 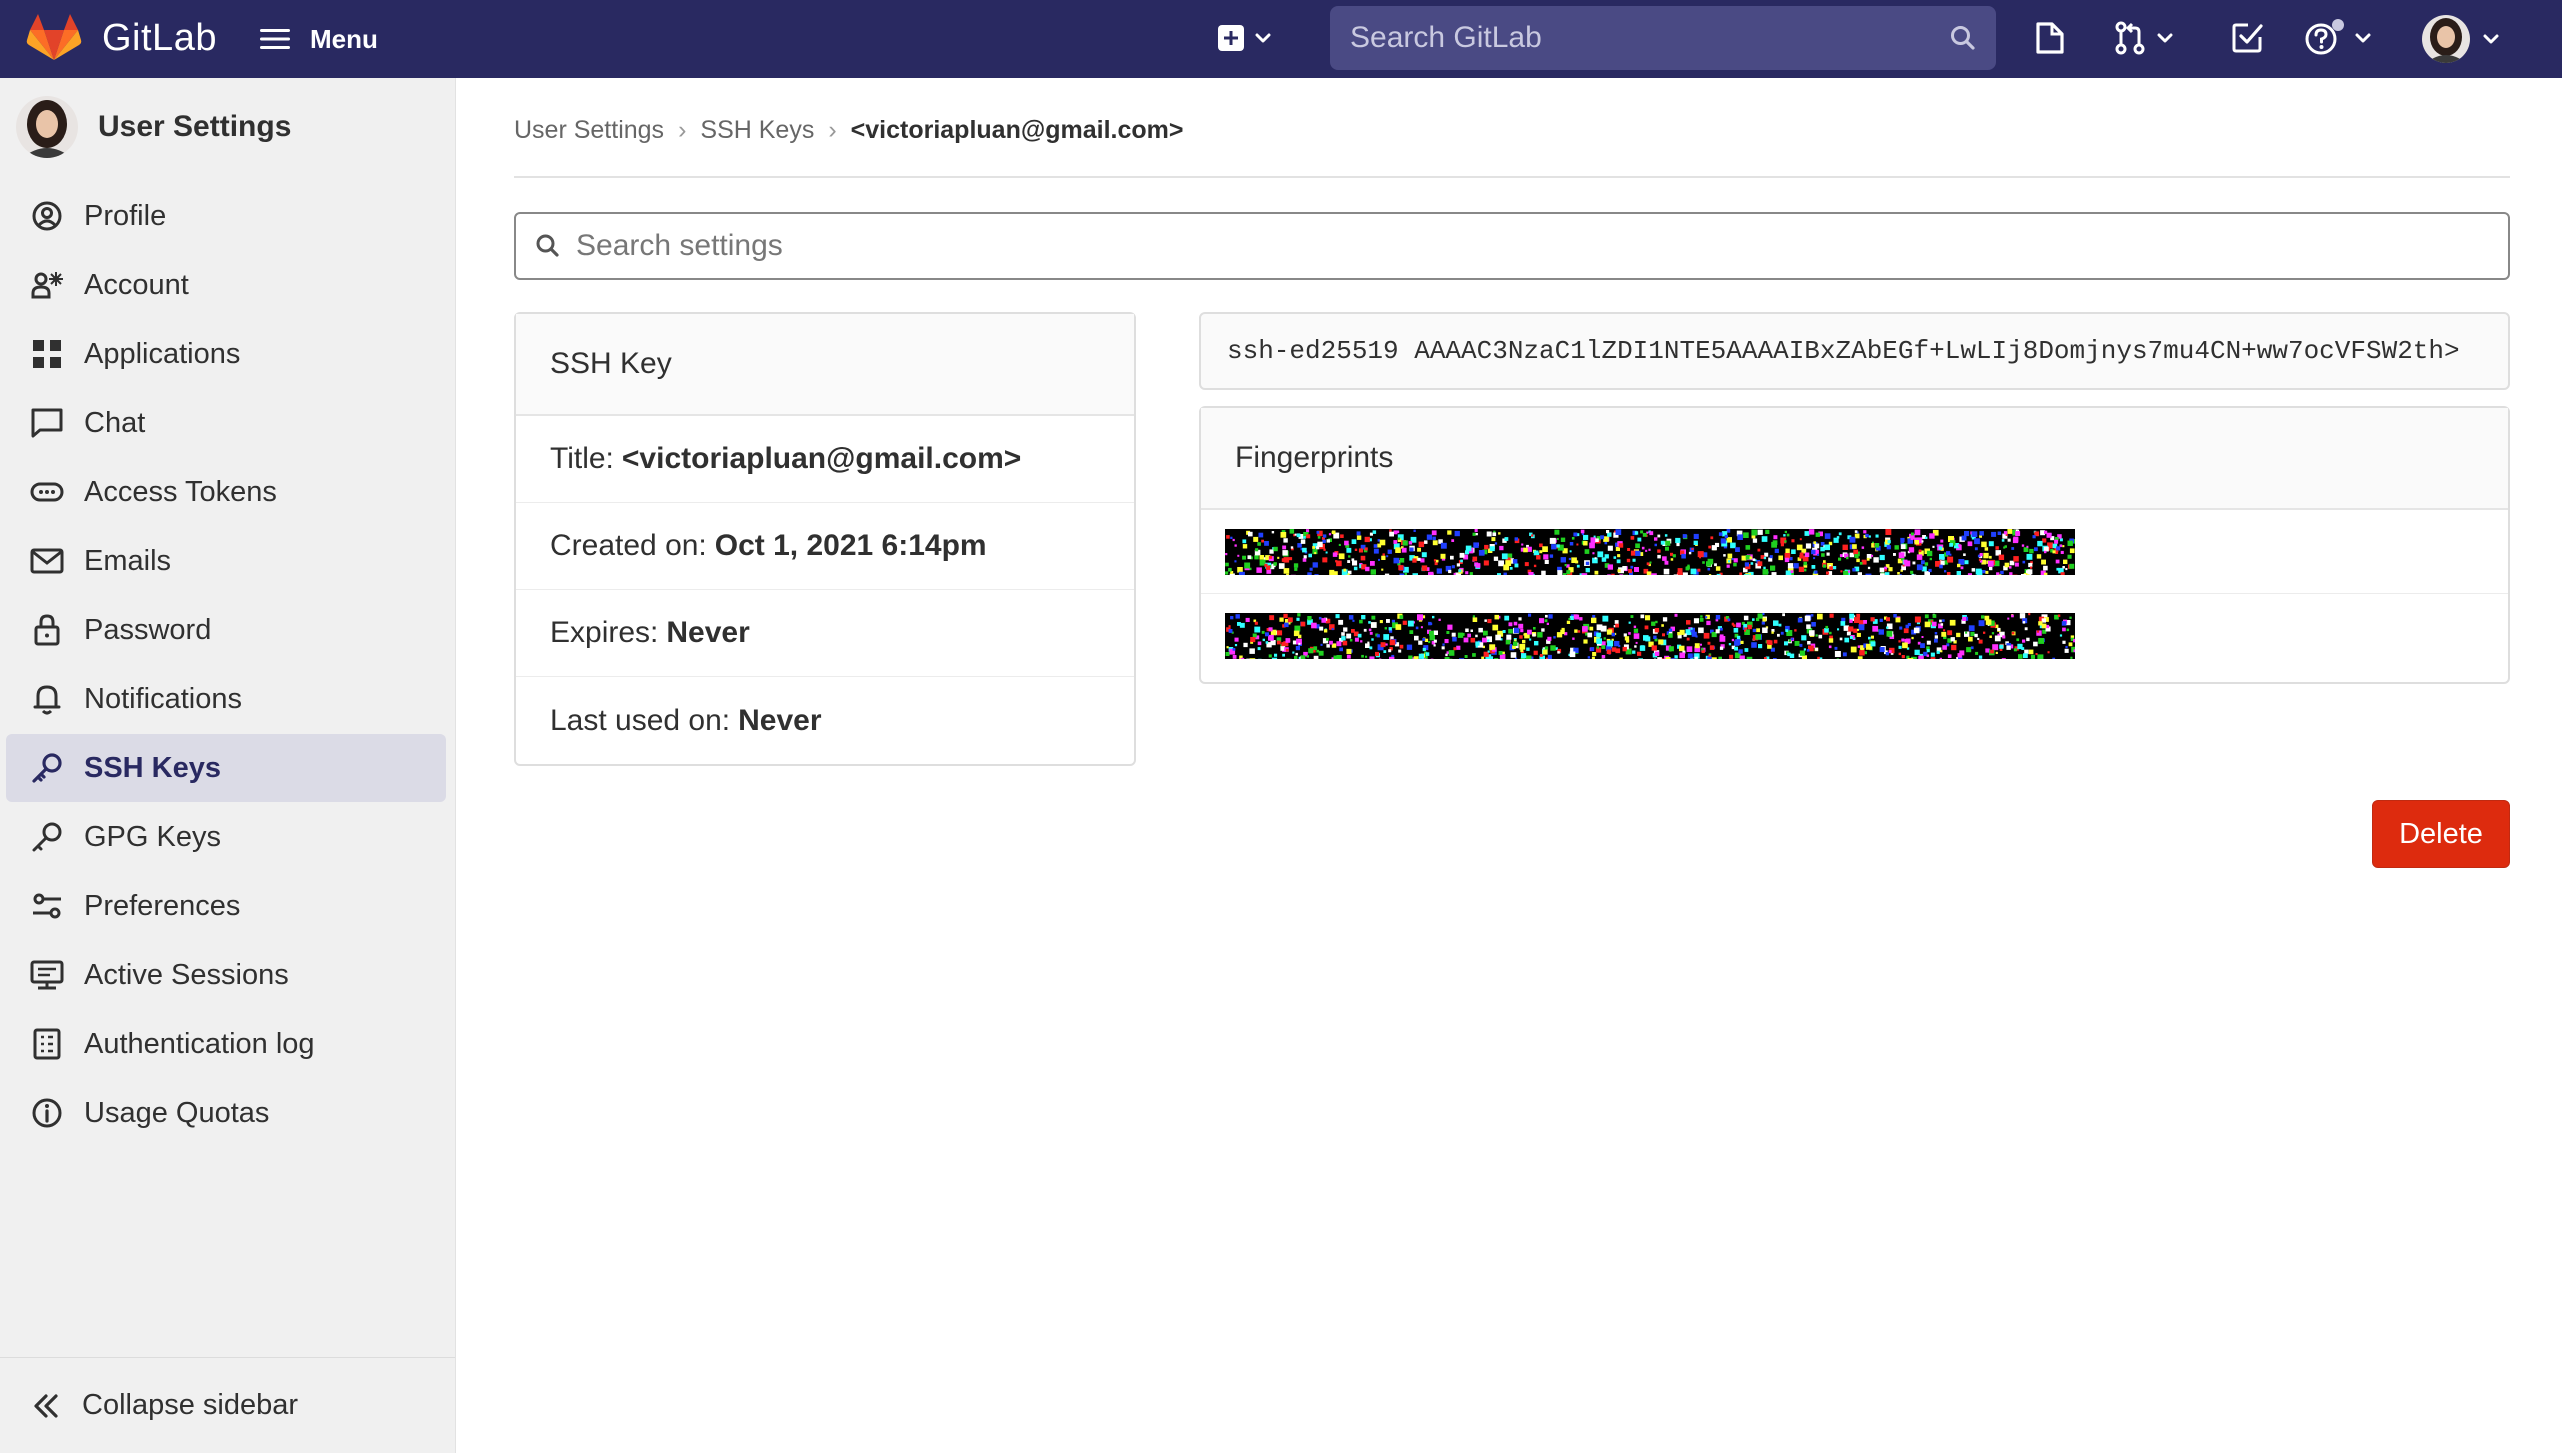 I want to click on ssh-key-created-row: Created on: Oct 1, 2021 6:14pm, so click(x=825, y=546).